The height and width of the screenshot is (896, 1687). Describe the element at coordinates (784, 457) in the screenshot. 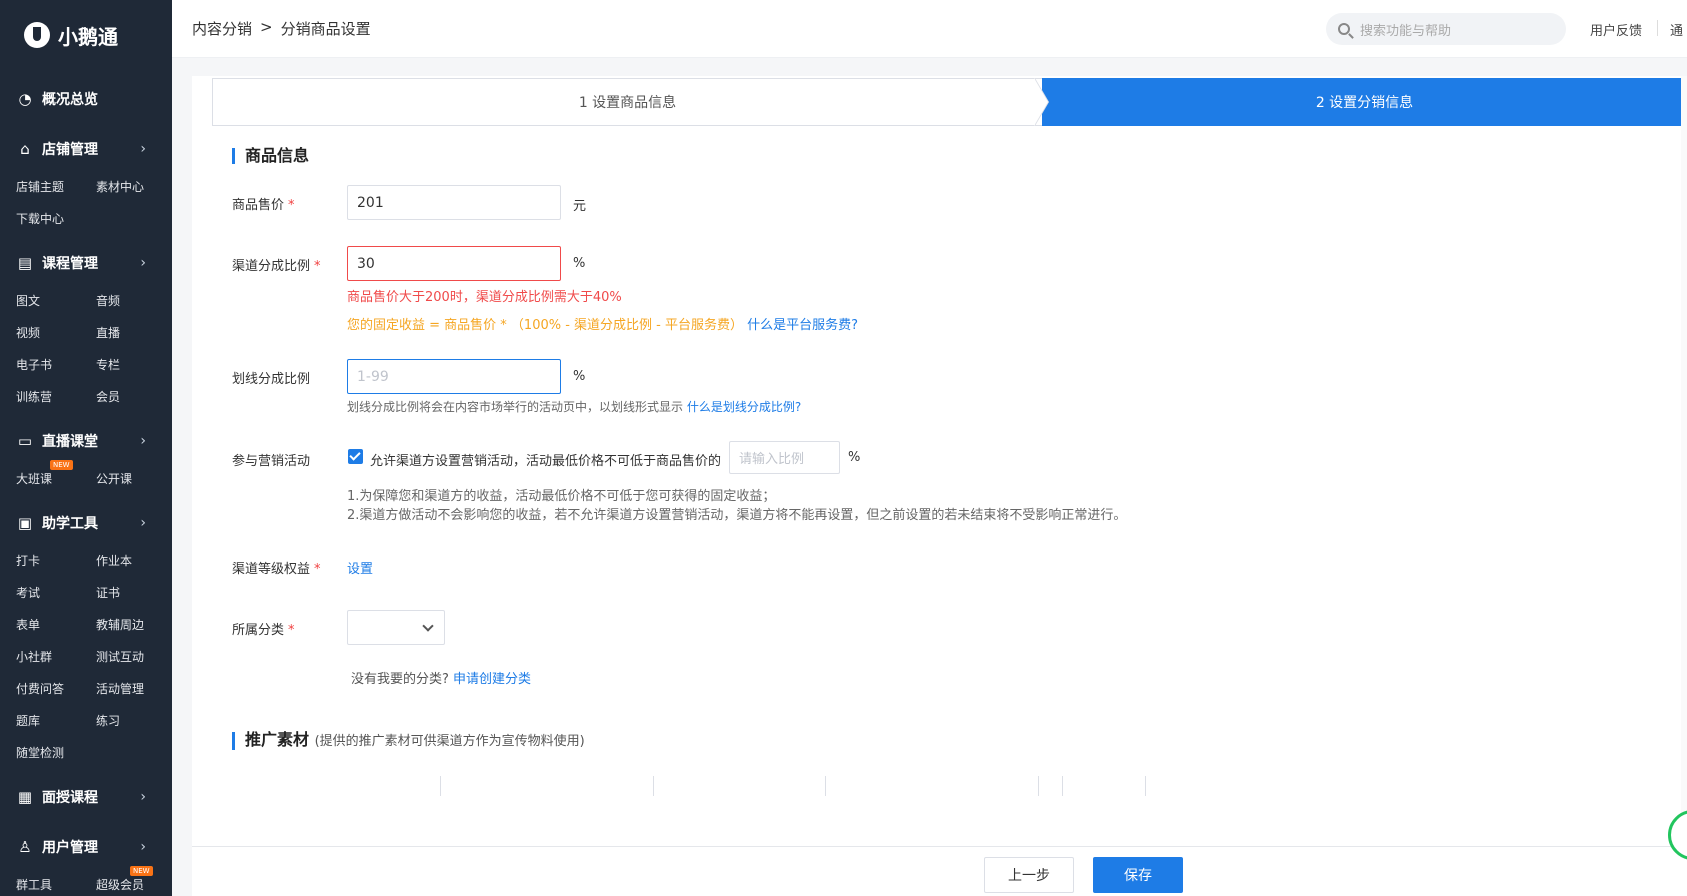

I see `marketing-ratio-input: 请输入比例` at that location.